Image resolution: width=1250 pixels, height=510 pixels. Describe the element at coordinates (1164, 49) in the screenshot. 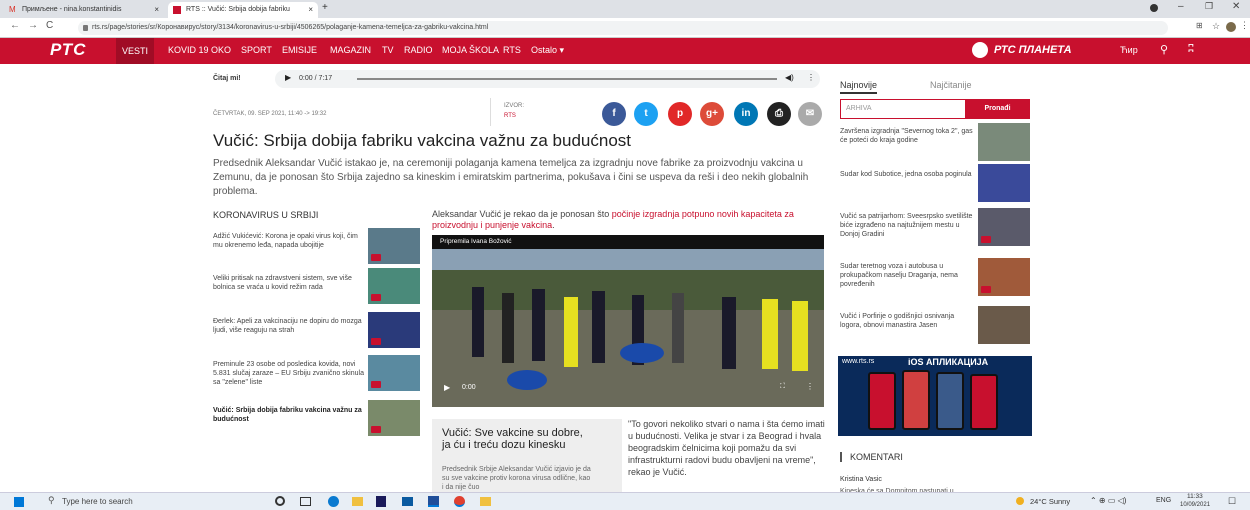

I see `search-icon: ⚲` at that location.